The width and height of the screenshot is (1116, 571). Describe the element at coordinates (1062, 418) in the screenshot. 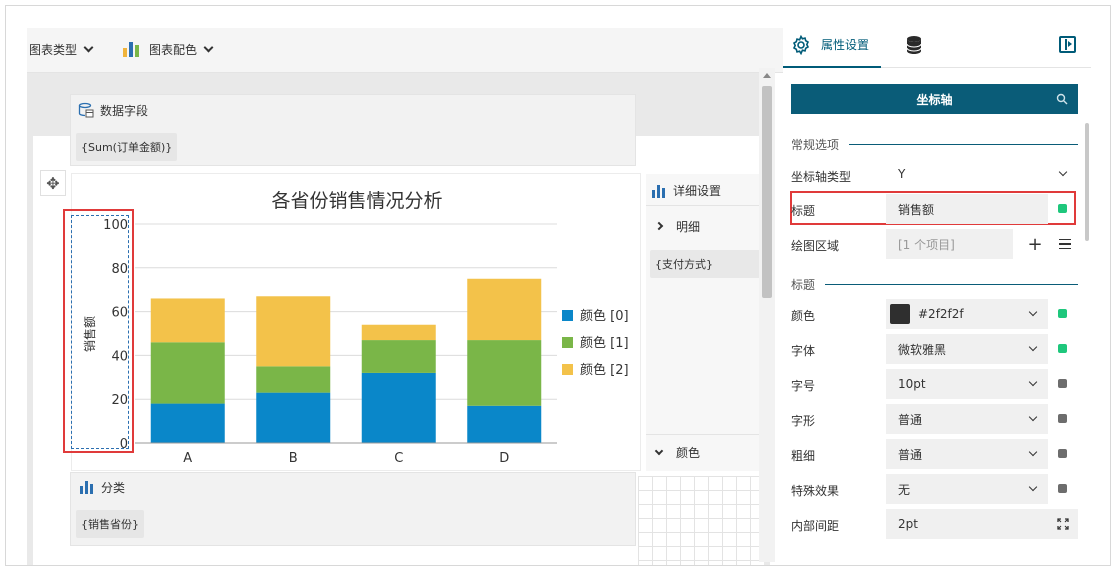

I see `style-status-dot` at that location.